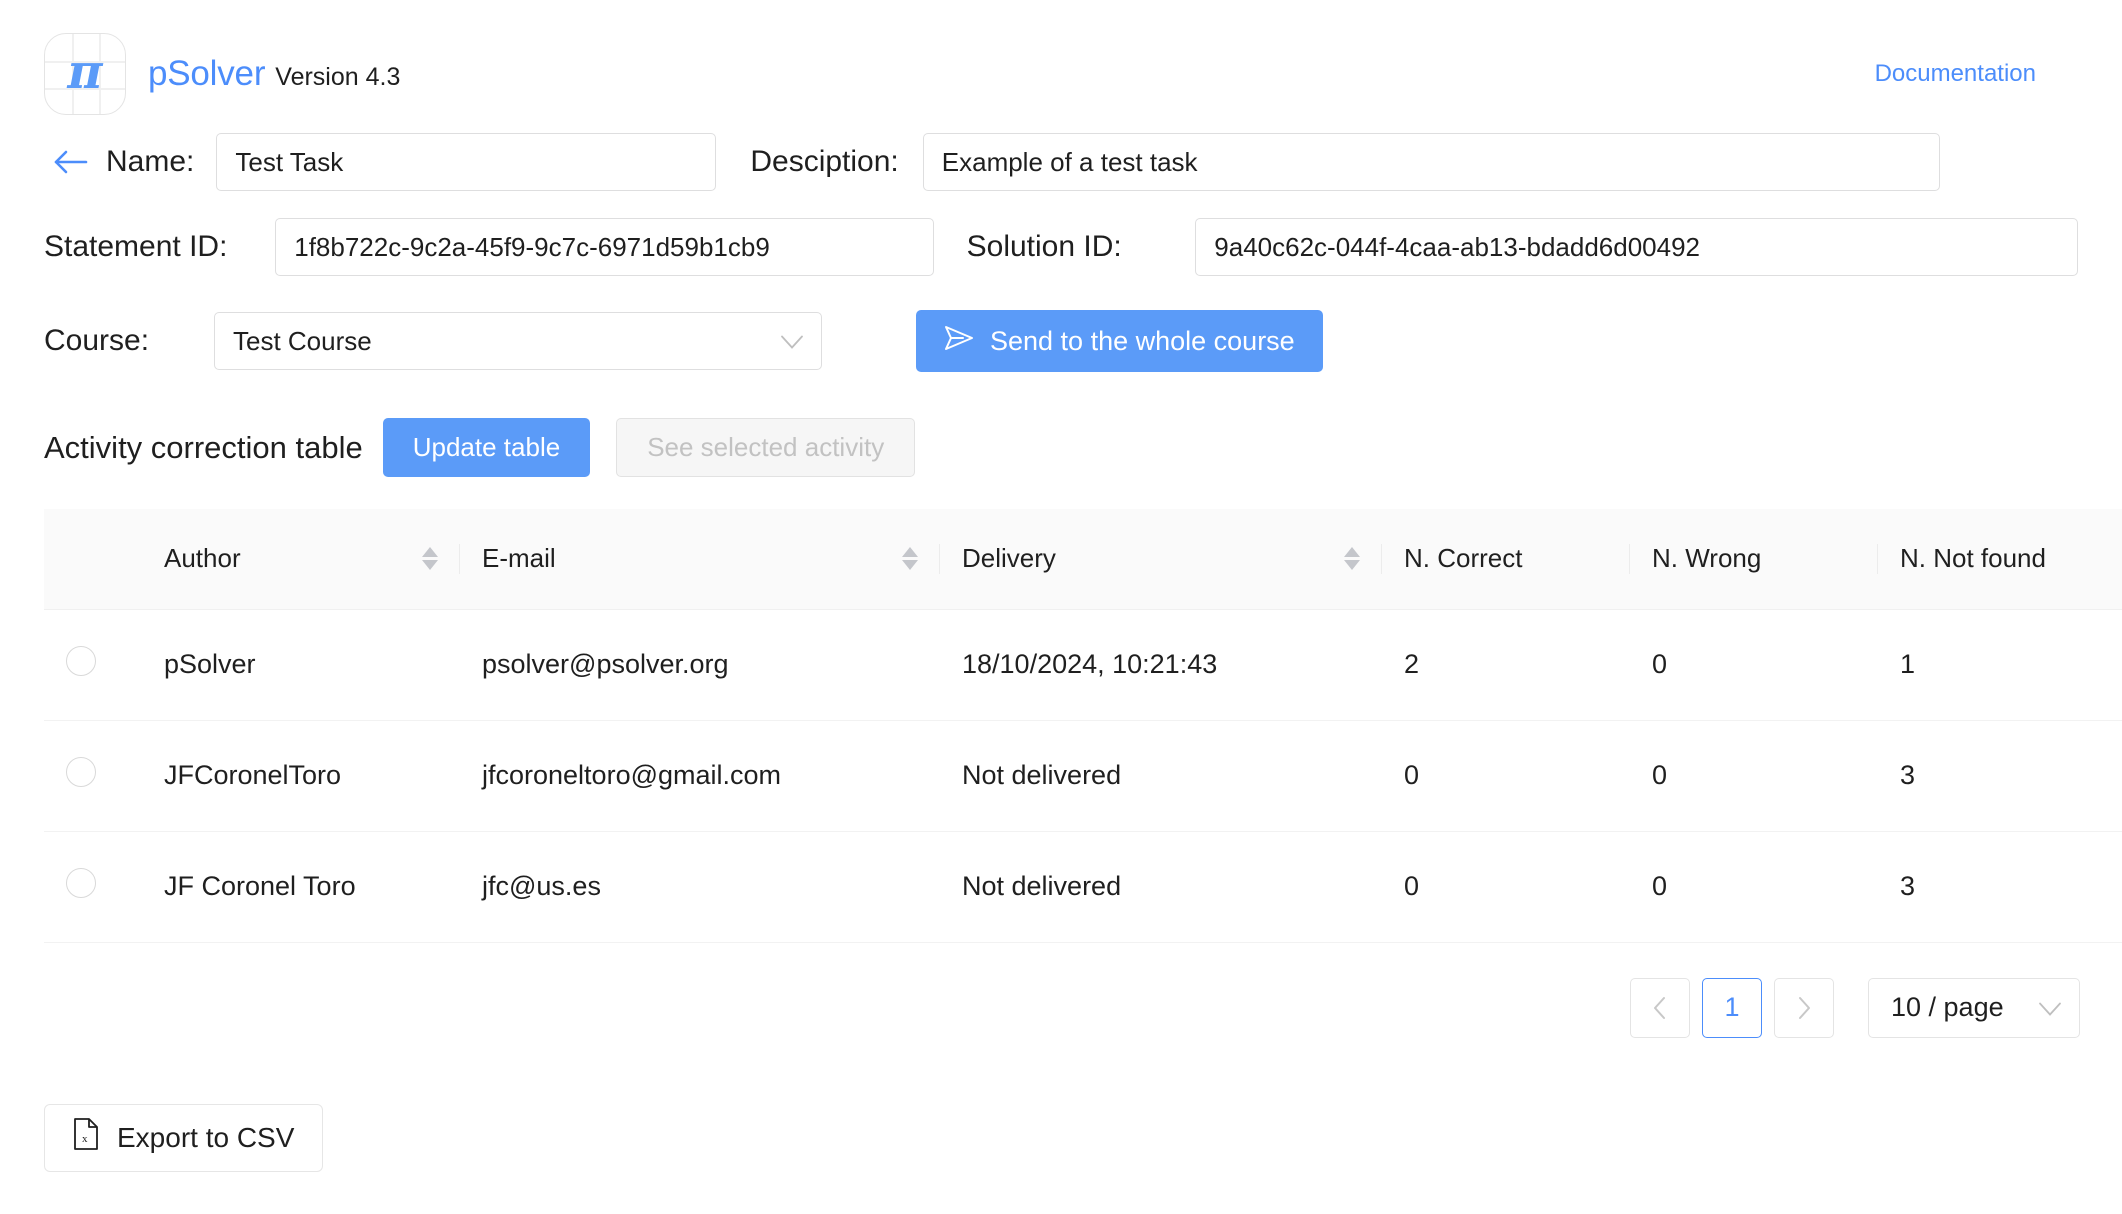  What do you see at coordinates (519, 558) in the screenshot?
I see `column-label: E-mail` at bounding box center [519, 558].